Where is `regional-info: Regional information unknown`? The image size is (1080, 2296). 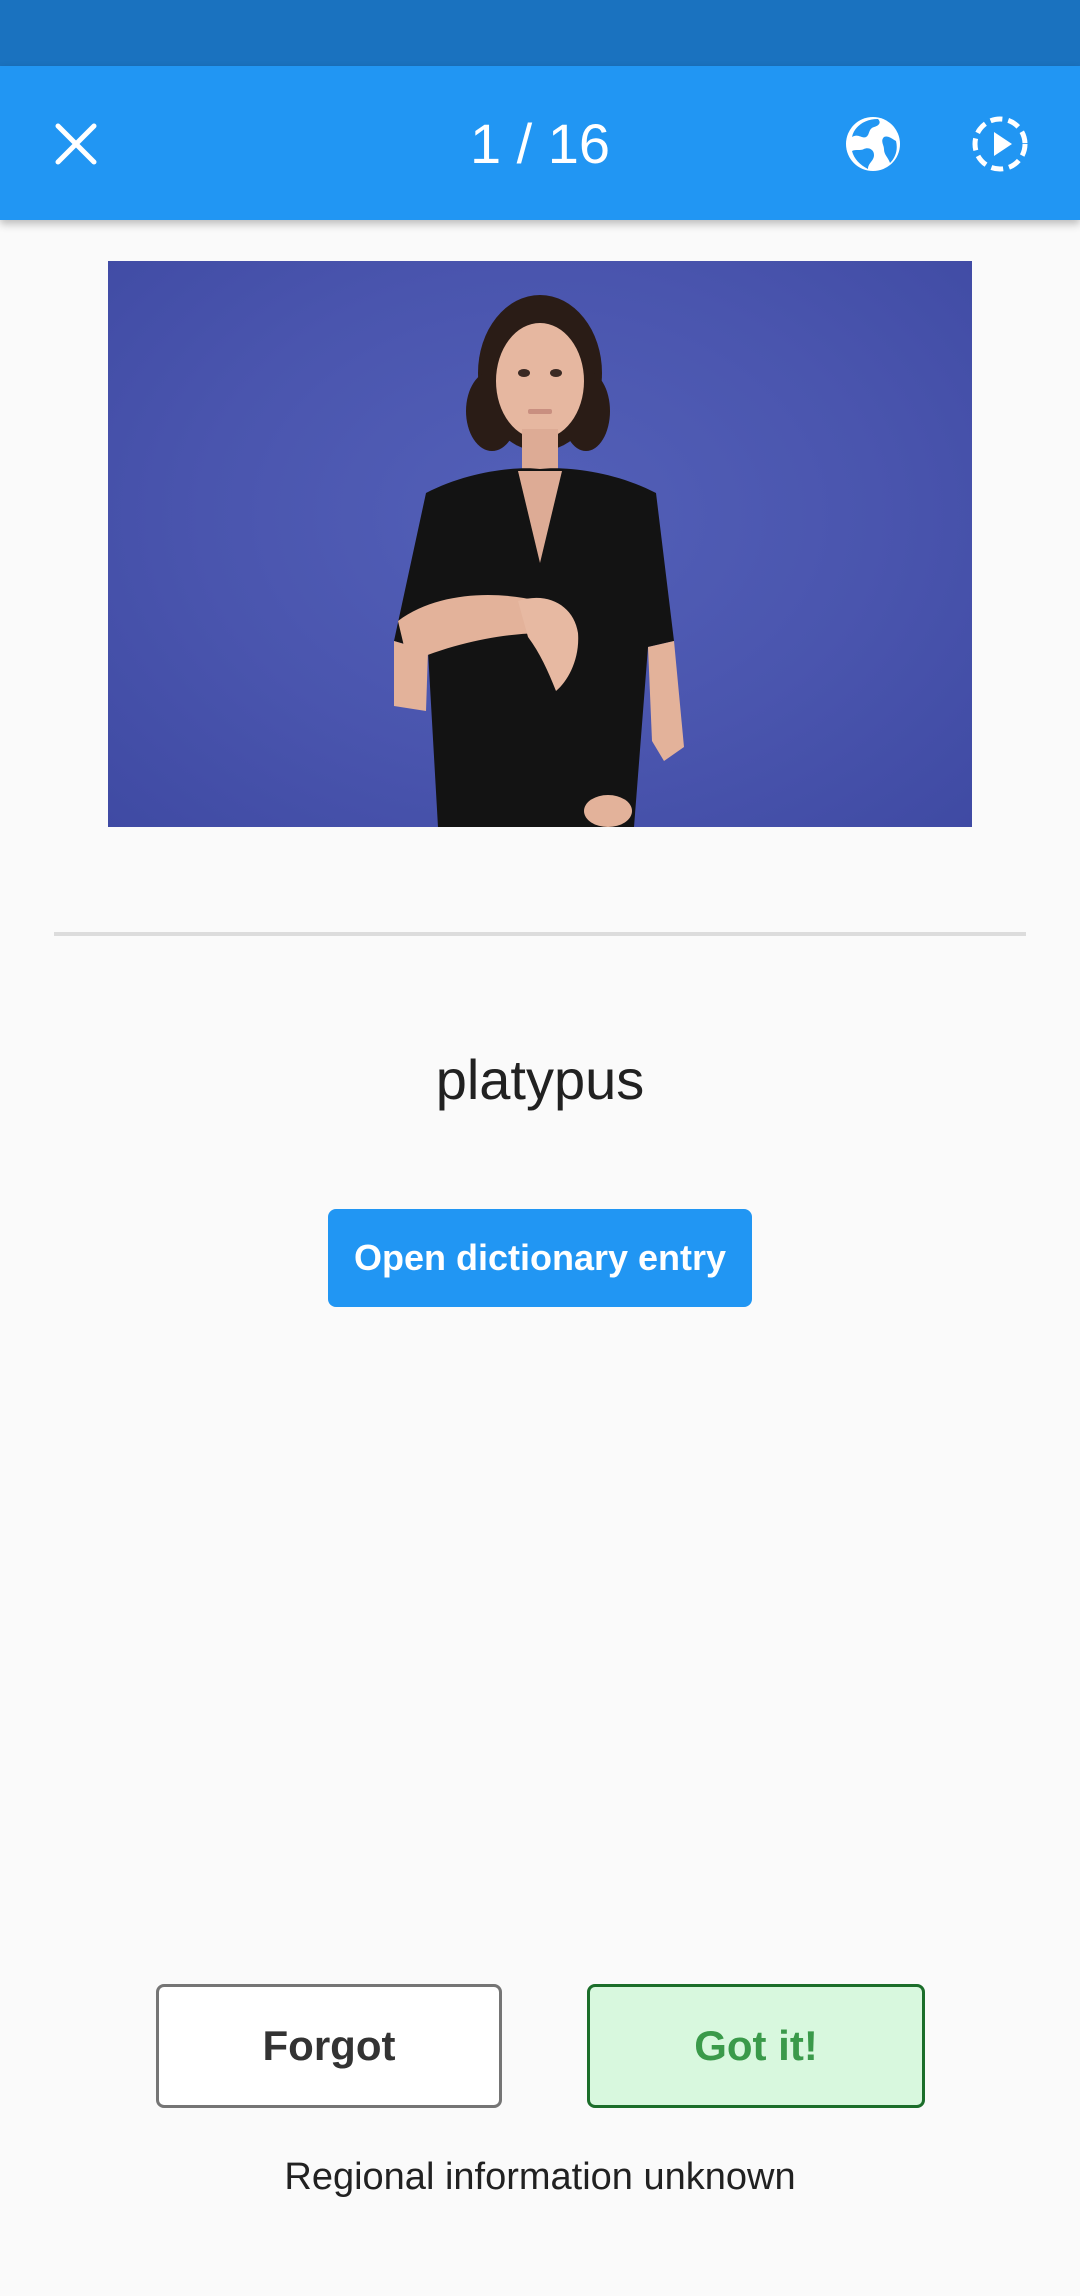 regional-info: Regional information unknown is located at coordinates (540, 2177).